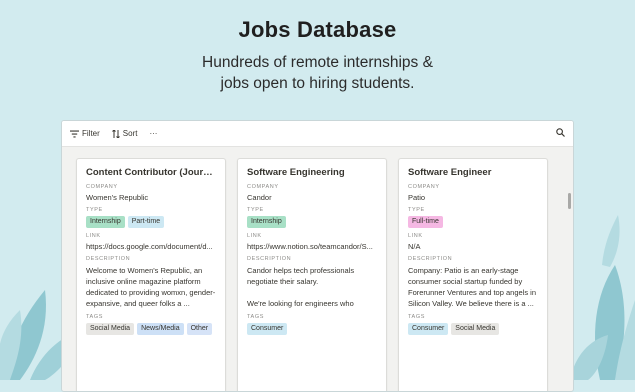  I want to click on subtitle-line-2: jobs open to hiring students., so click(317, 83).